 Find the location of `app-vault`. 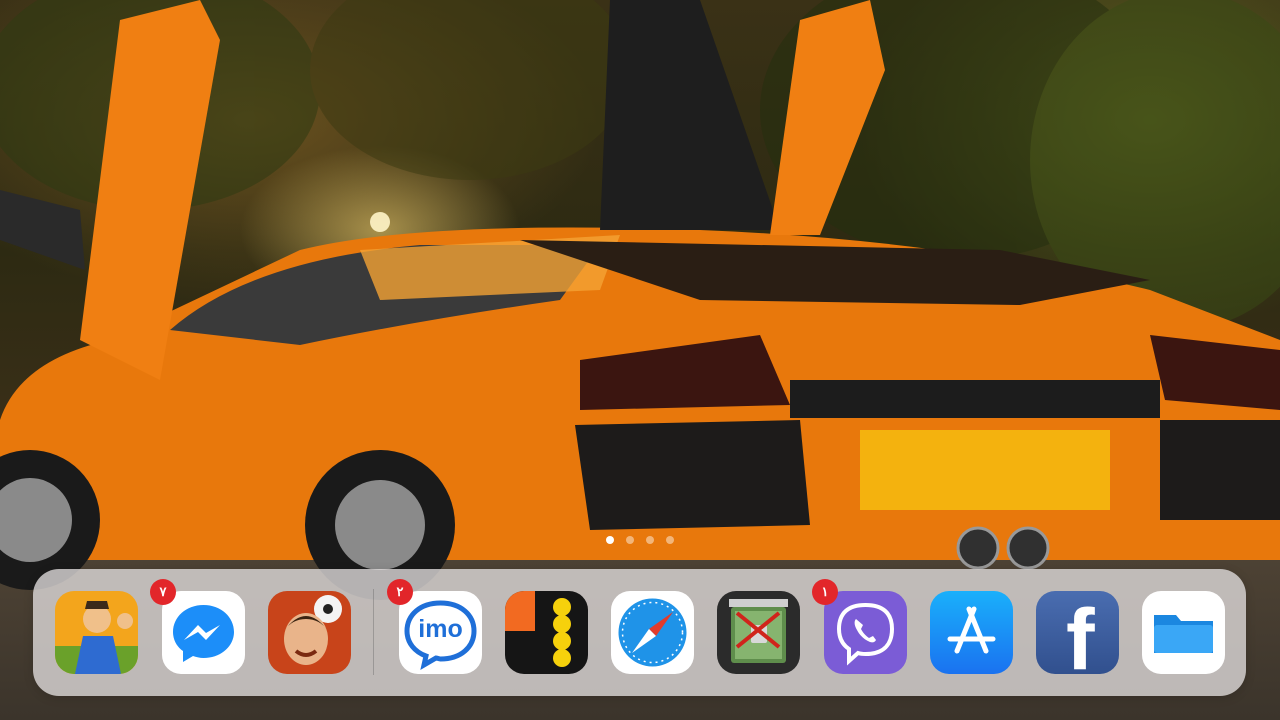

app-vault is located at coordinates (758, 632).